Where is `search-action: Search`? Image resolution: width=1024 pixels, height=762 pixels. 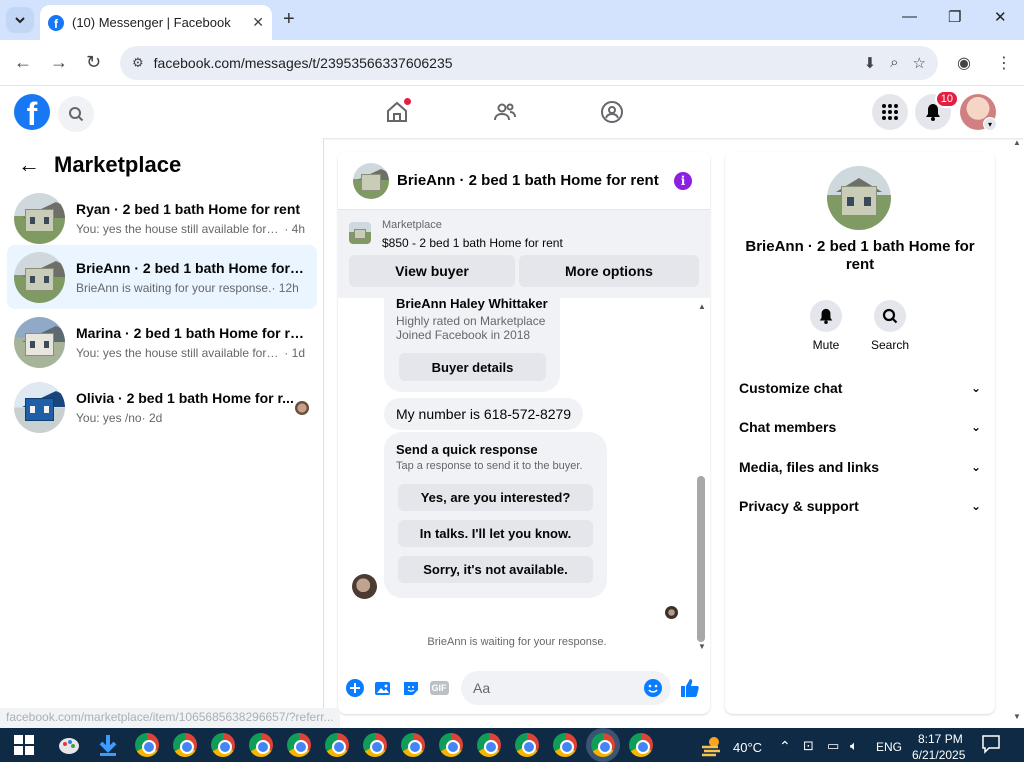 search-action: Search is located at coordinates (890, 326).